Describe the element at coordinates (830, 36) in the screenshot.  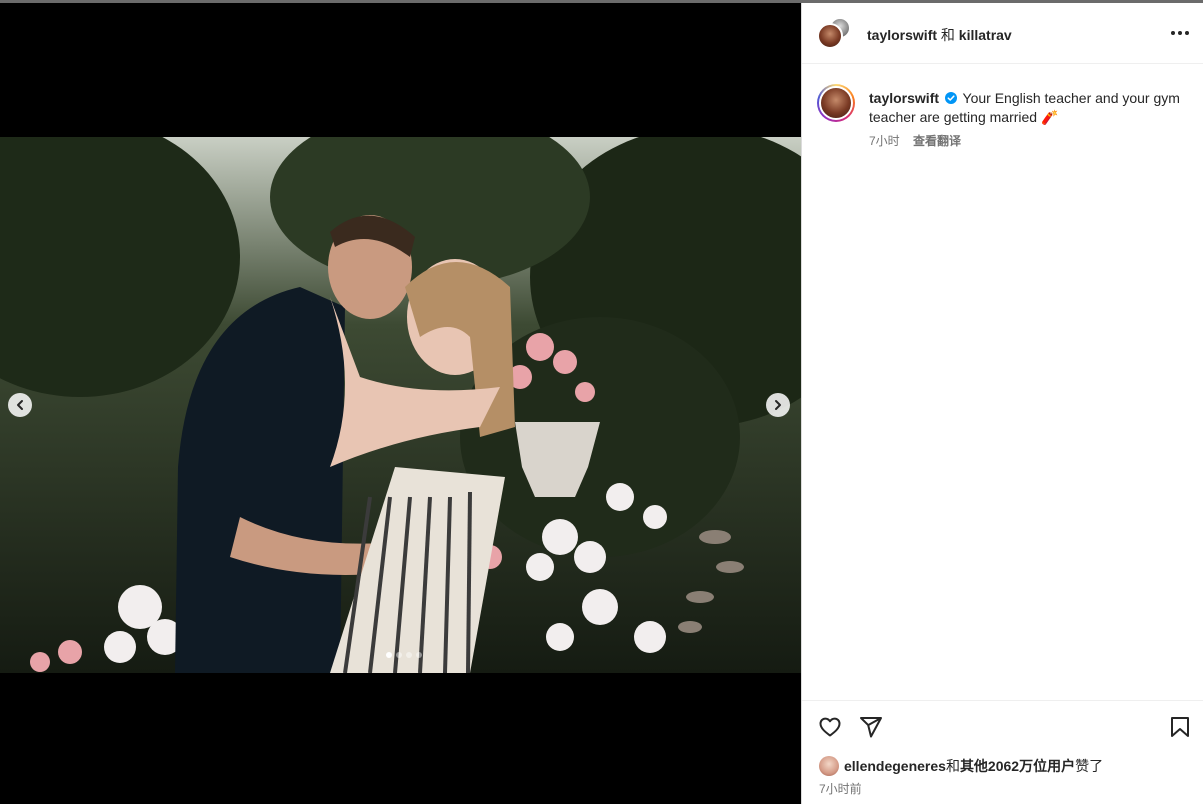
I see `author-avatar` at that location.